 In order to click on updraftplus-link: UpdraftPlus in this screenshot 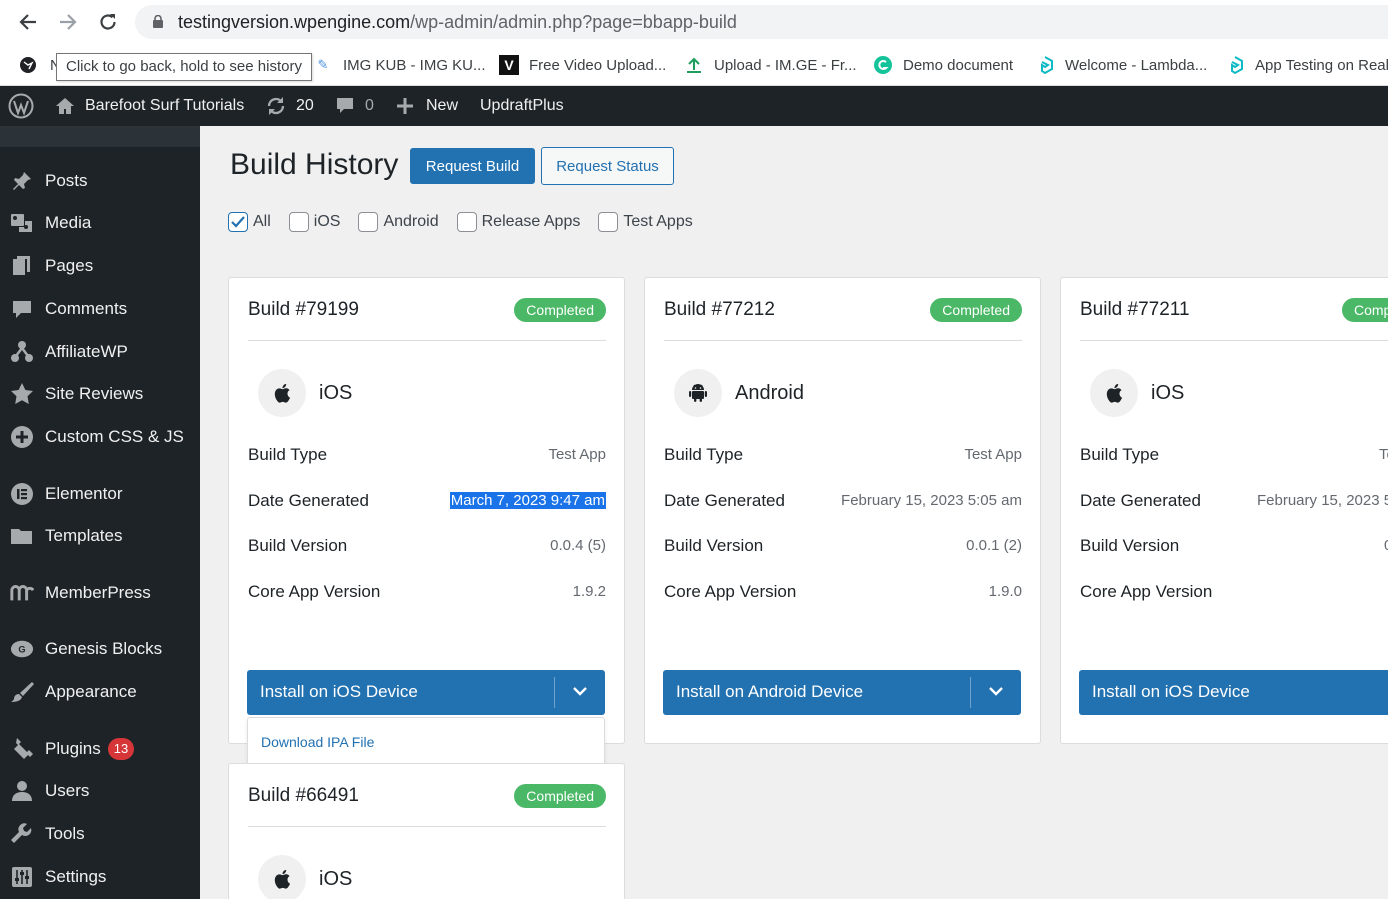, I will do `click(522, 106)`.